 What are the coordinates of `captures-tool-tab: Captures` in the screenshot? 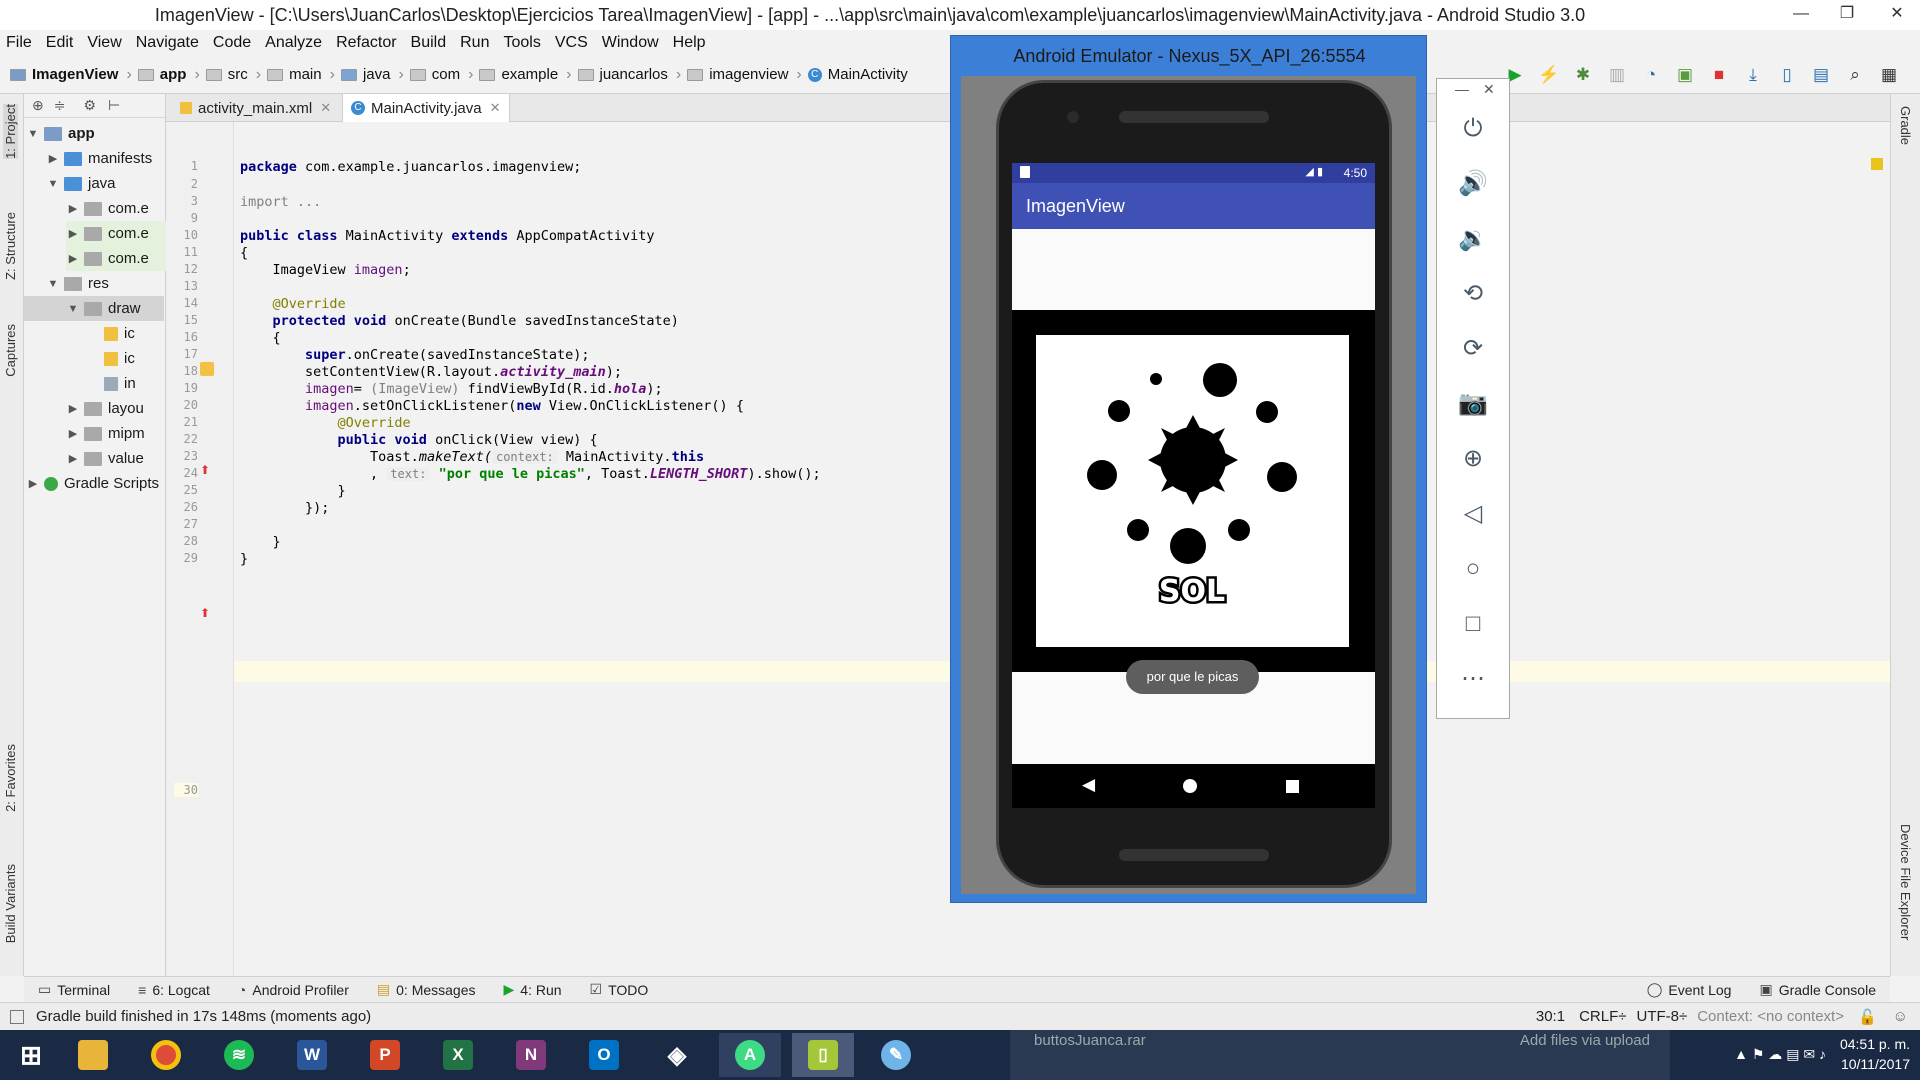 It's located at (10, 350).